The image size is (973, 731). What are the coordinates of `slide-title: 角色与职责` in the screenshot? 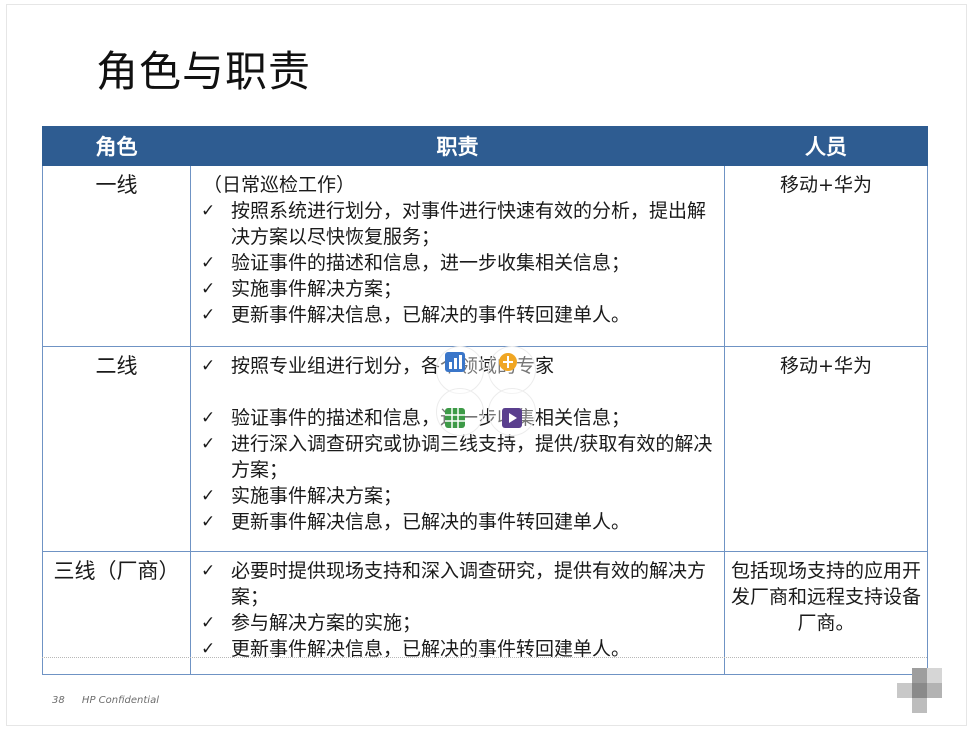 It's located at (203, 72).